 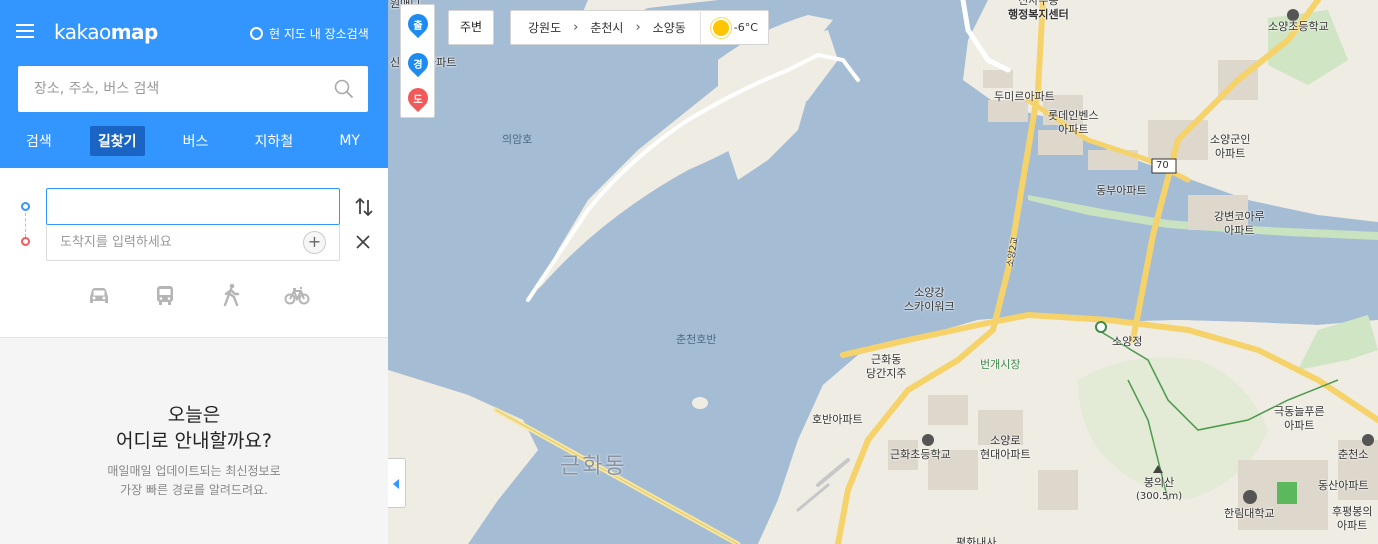 What do you see at coordinates (194, 471) in the screenshot?
I see `promo-desc-line1: 매일매일 업데이트되는 최신정보로` at bounding box center [194, 471].